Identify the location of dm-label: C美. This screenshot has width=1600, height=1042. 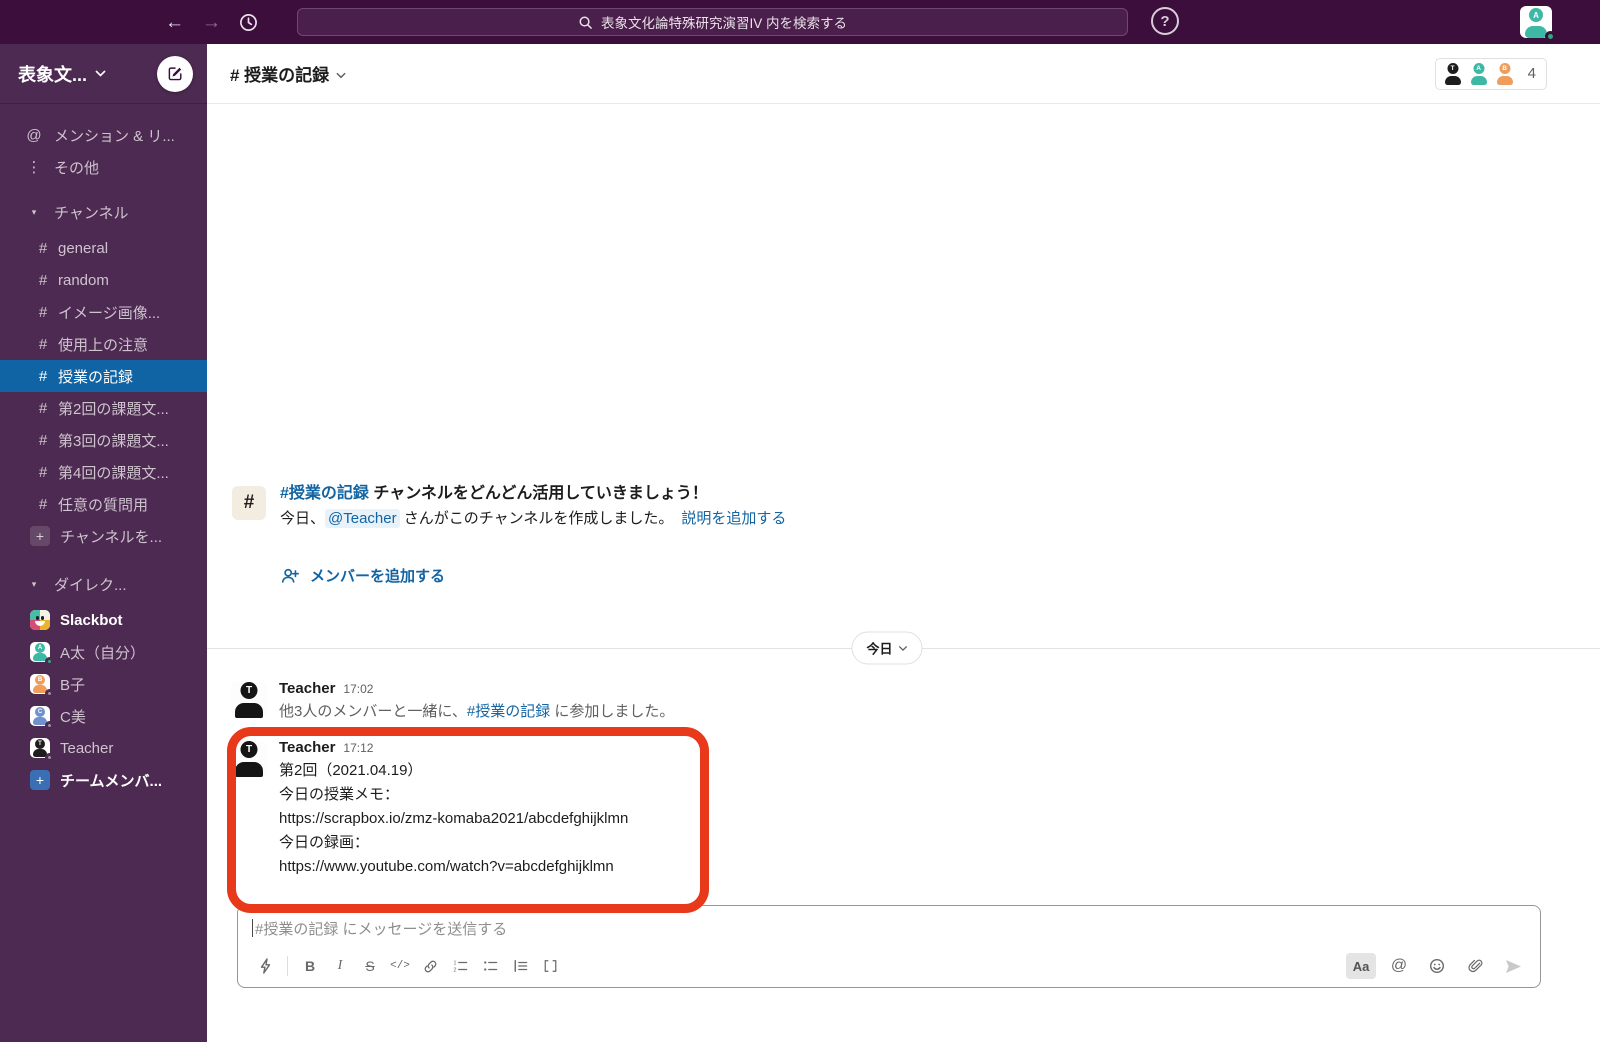
(73, 717).